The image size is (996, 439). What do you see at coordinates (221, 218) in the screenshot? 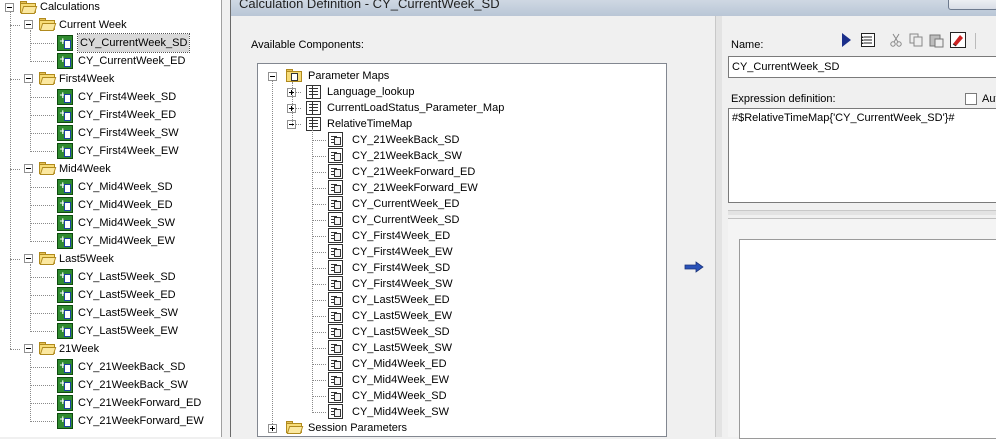
I see `left-scrollbar` at bounding box center [221, 218].